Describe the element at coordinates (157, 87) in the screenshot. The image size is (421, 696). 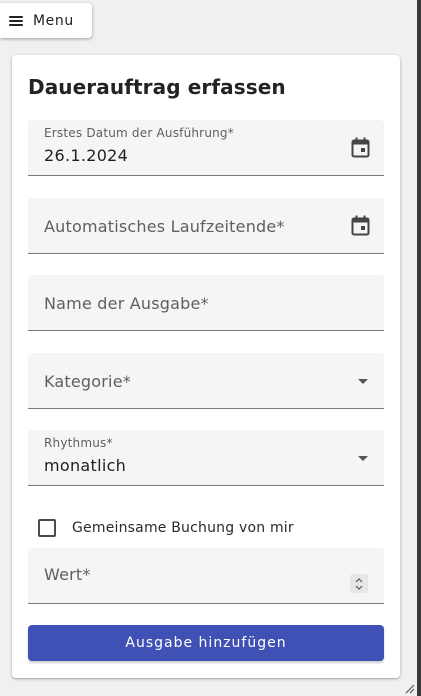
I see `form-title: Dauerauftrag erfassen` at that location.